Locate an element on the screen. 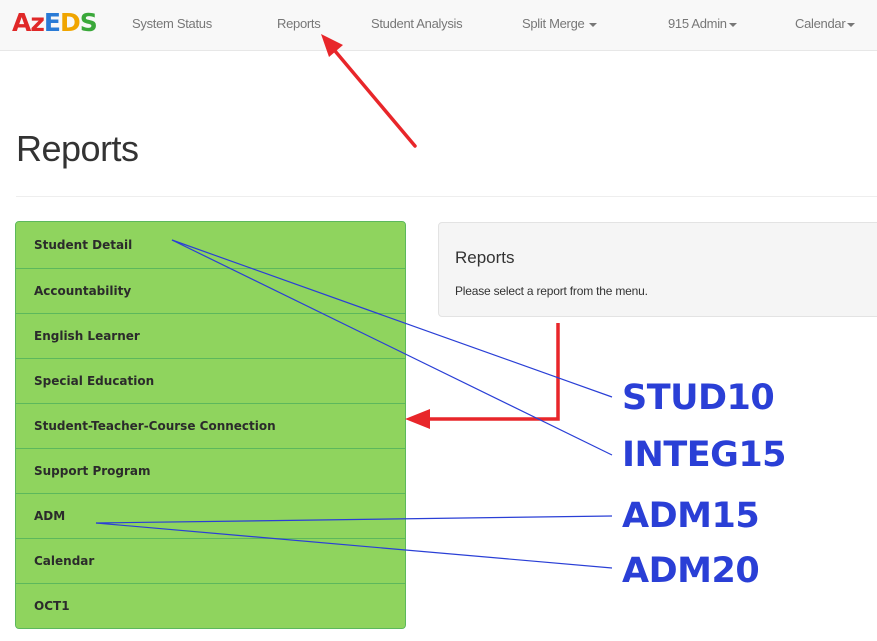  nav-split-merge-label: Split Merge is located at coordinates (553, 23).